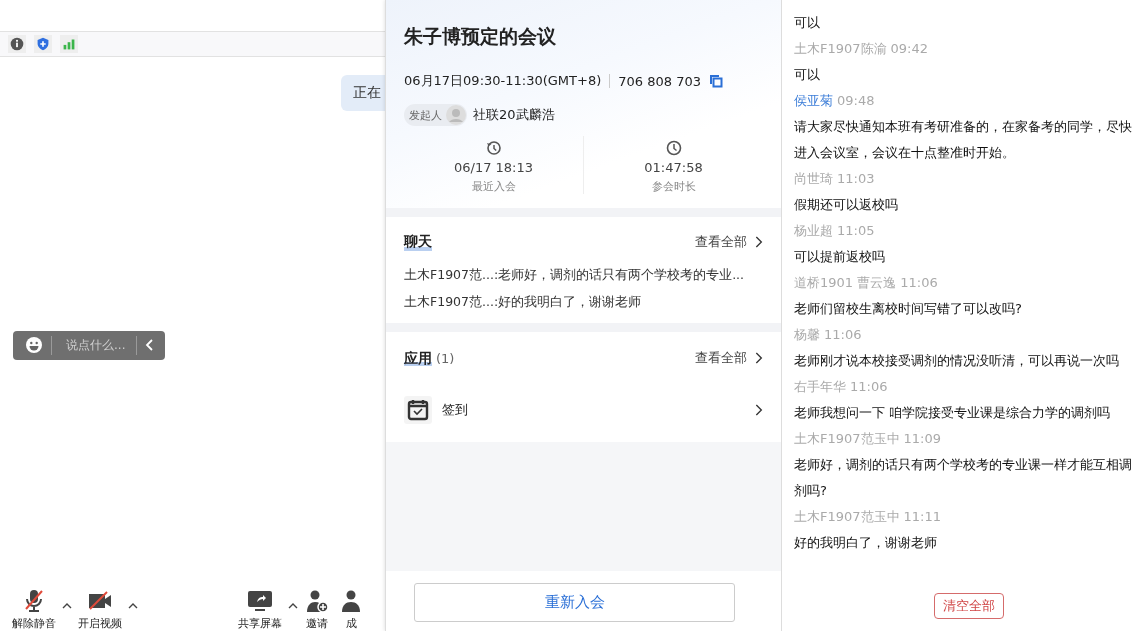 This screenshot has width=1147, height=631. Describe the element at coordinates (100, 609) in the screenshot. I see `video-button: 开启视频` at that location.